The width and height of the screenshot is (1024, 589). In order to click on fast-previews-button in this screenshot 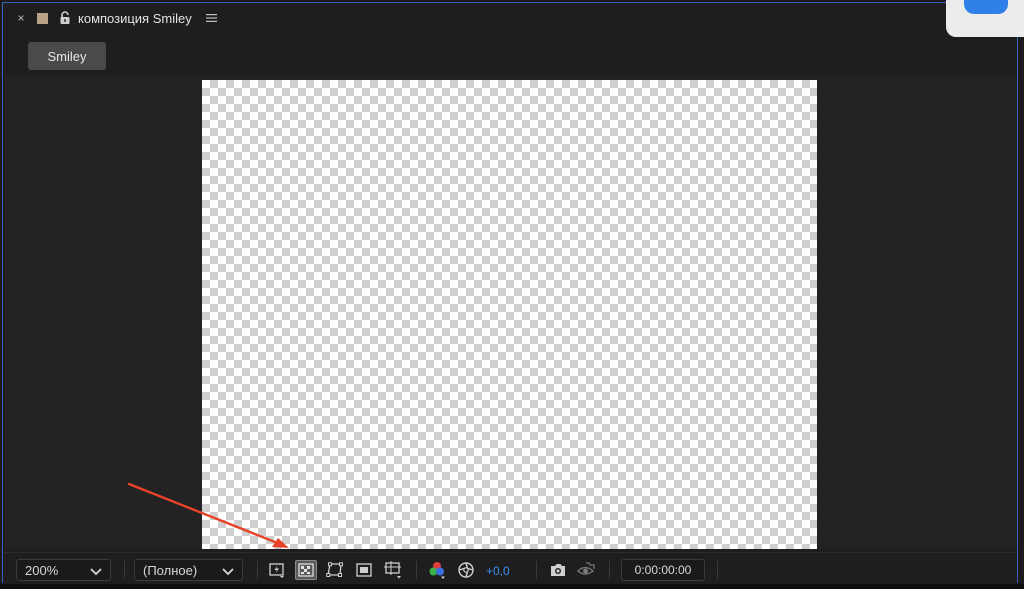, I will do `click(277, 570)`.